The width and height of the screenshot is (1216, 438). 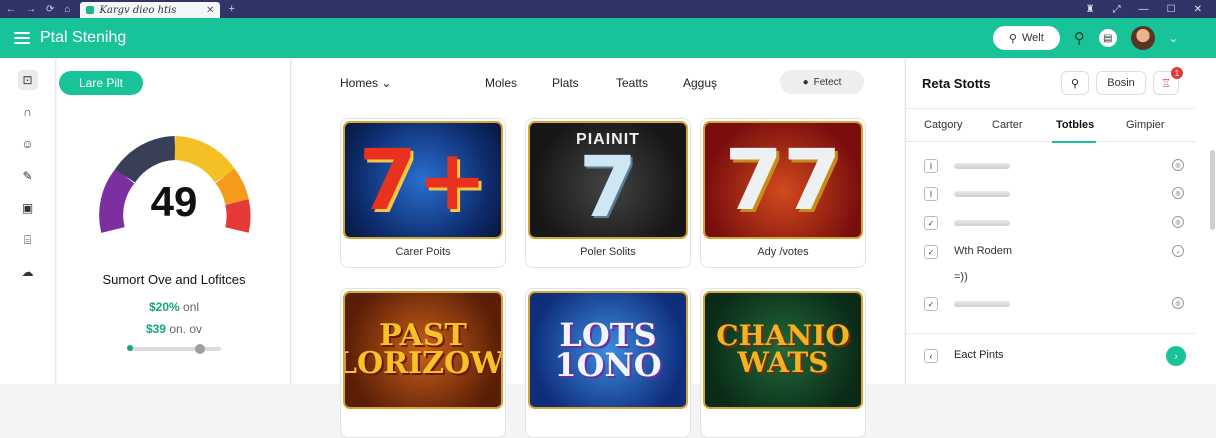 I want to click on browser-chrome: ← → ⟳ ⌂ Kargv dieo htis ✕ + ♜ ⤢ — ☐ ✕, so click(x=608, y=9).